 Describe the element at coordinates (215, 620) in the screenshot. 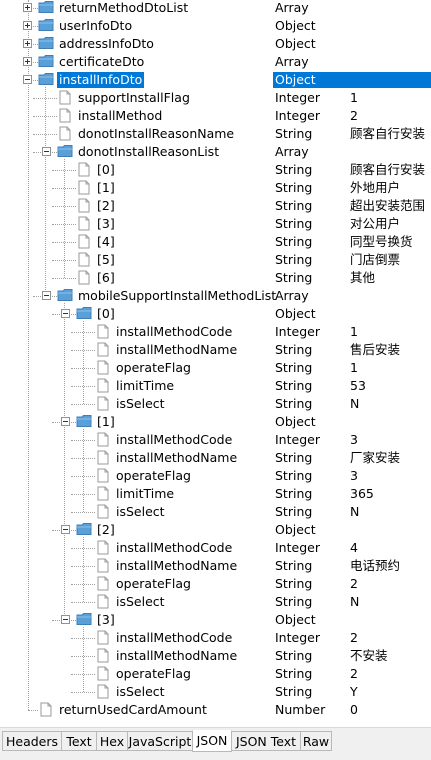

I see `tree-node-folder: [3] Object` at that location.